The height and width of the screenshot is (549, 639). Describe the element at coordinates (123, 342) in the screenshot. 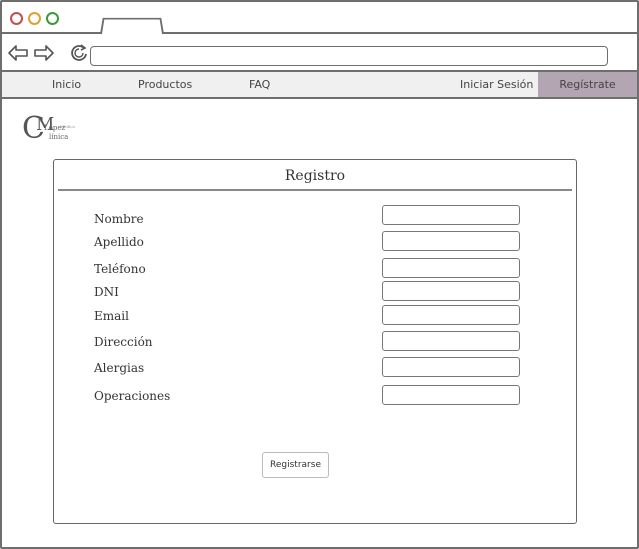

I see `label-direccion: Dirección` at that location.